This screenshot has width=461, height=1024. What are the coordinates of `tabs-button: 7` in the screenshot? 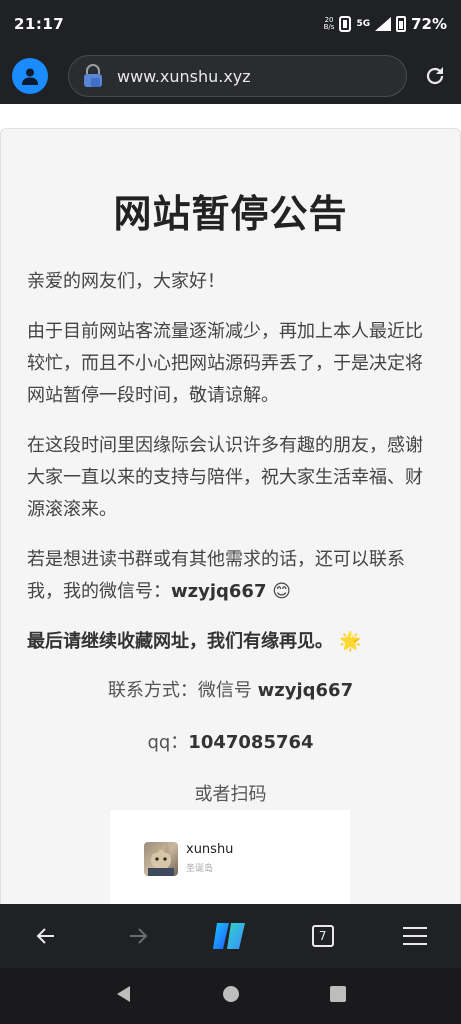 It's located at (323, 936).